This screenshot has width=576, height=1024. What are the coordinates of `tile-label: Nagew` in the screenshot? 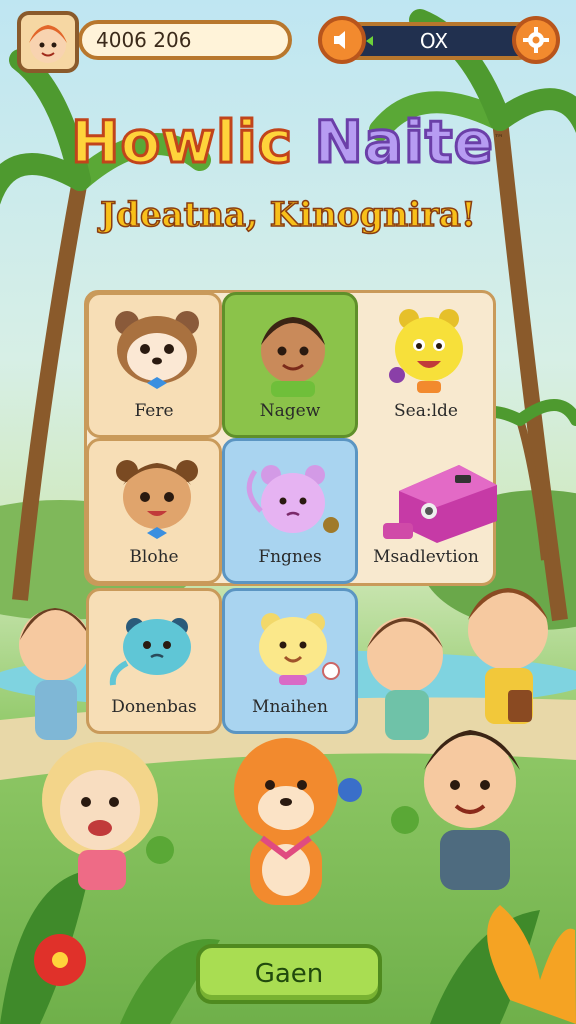 It's located at (290, 411).